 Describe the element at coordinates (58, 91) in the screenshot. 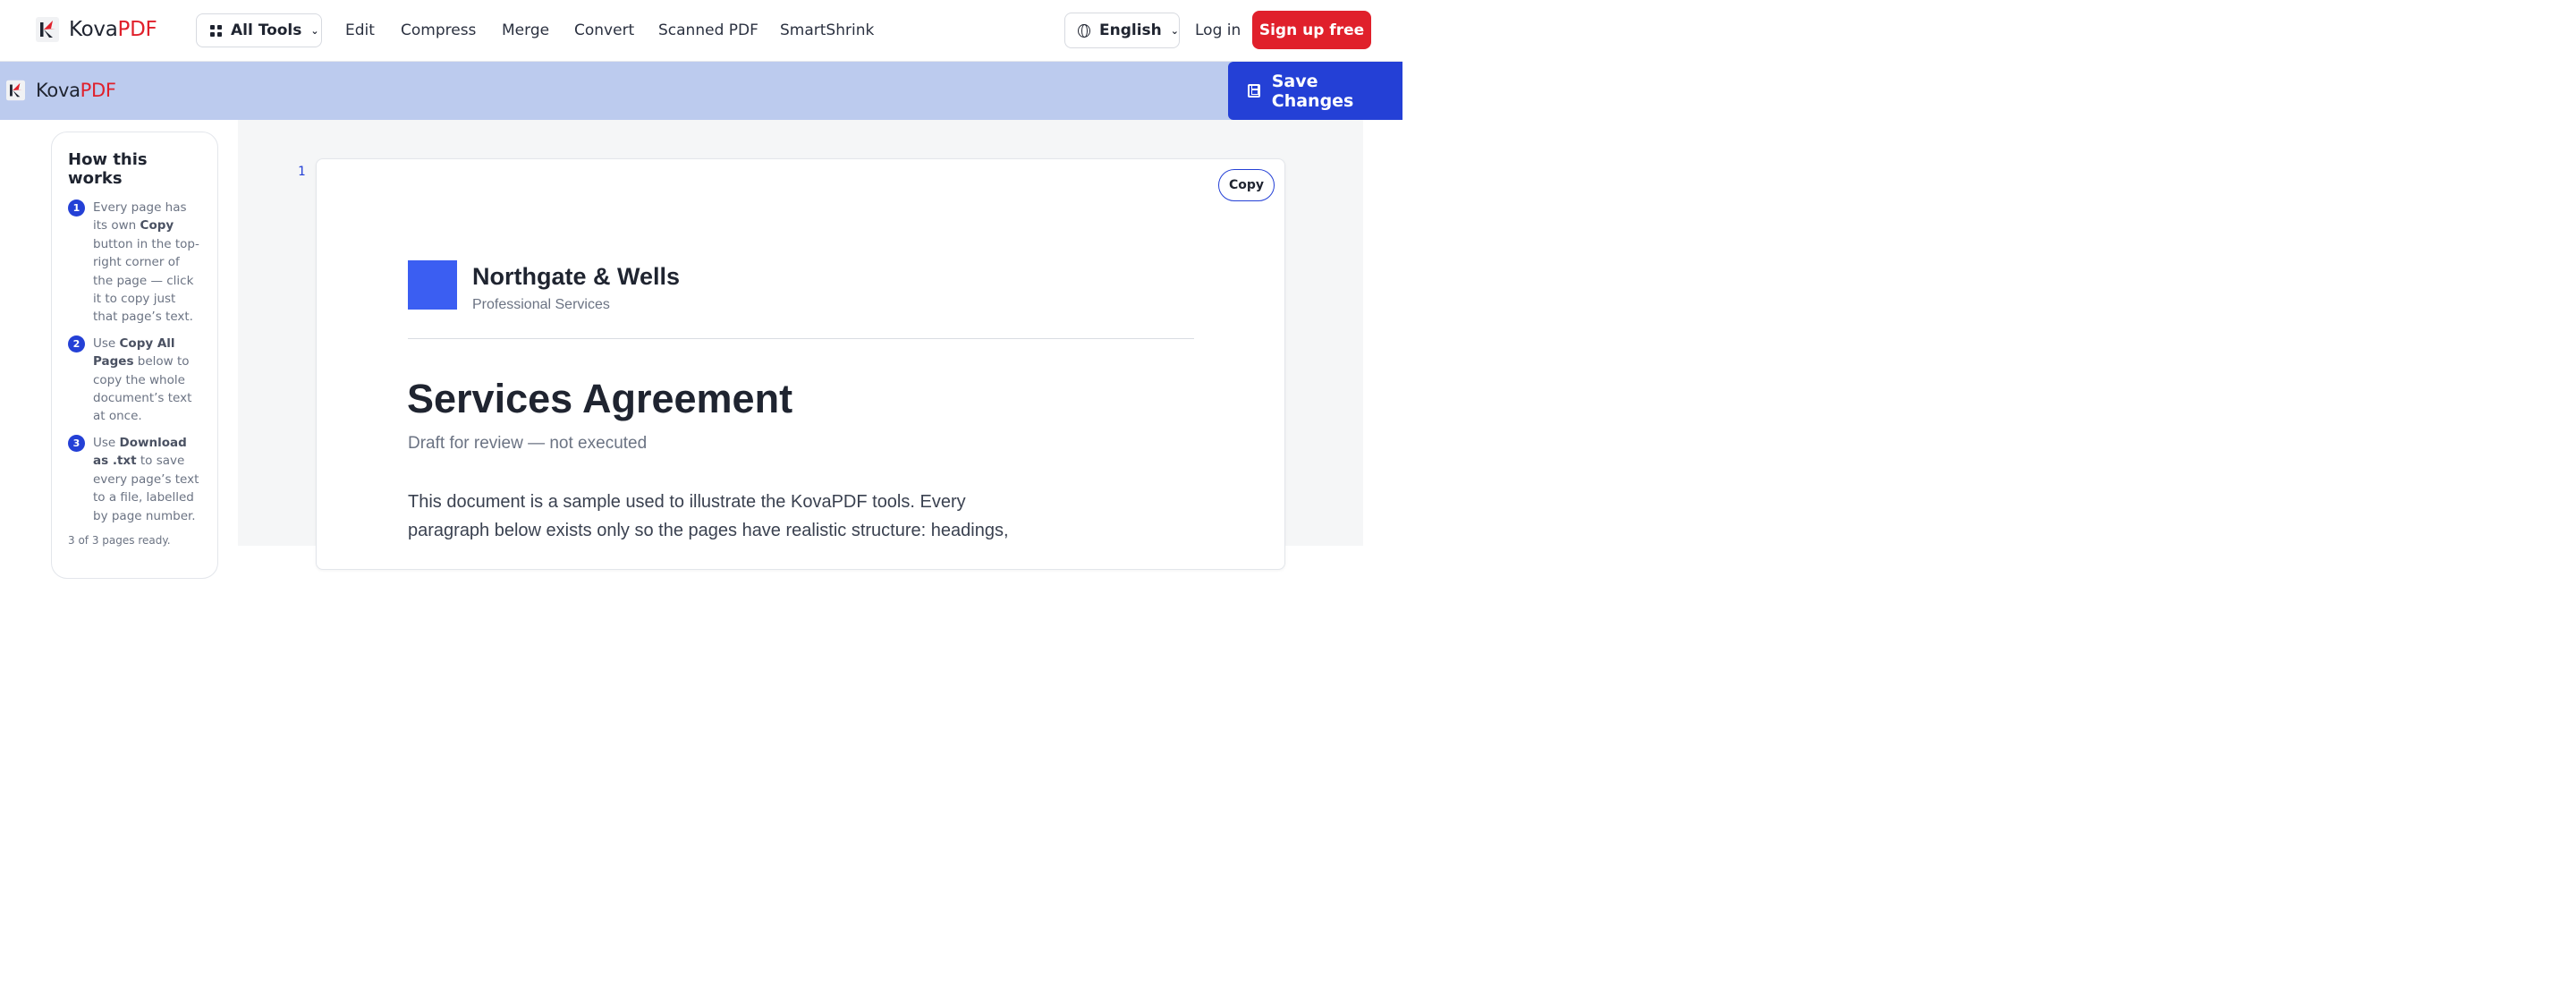

I see `editor-brand-main: Kova` at that location.